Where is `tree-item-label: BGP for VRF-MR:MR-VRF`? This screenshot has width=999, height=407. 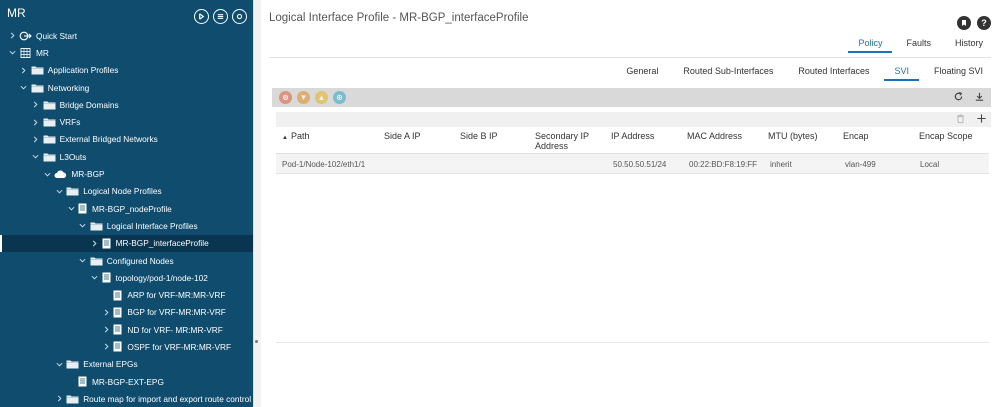
tree-item-label: BGP for VRF-MR:MR-VRF is located at coordinates (176, 312).